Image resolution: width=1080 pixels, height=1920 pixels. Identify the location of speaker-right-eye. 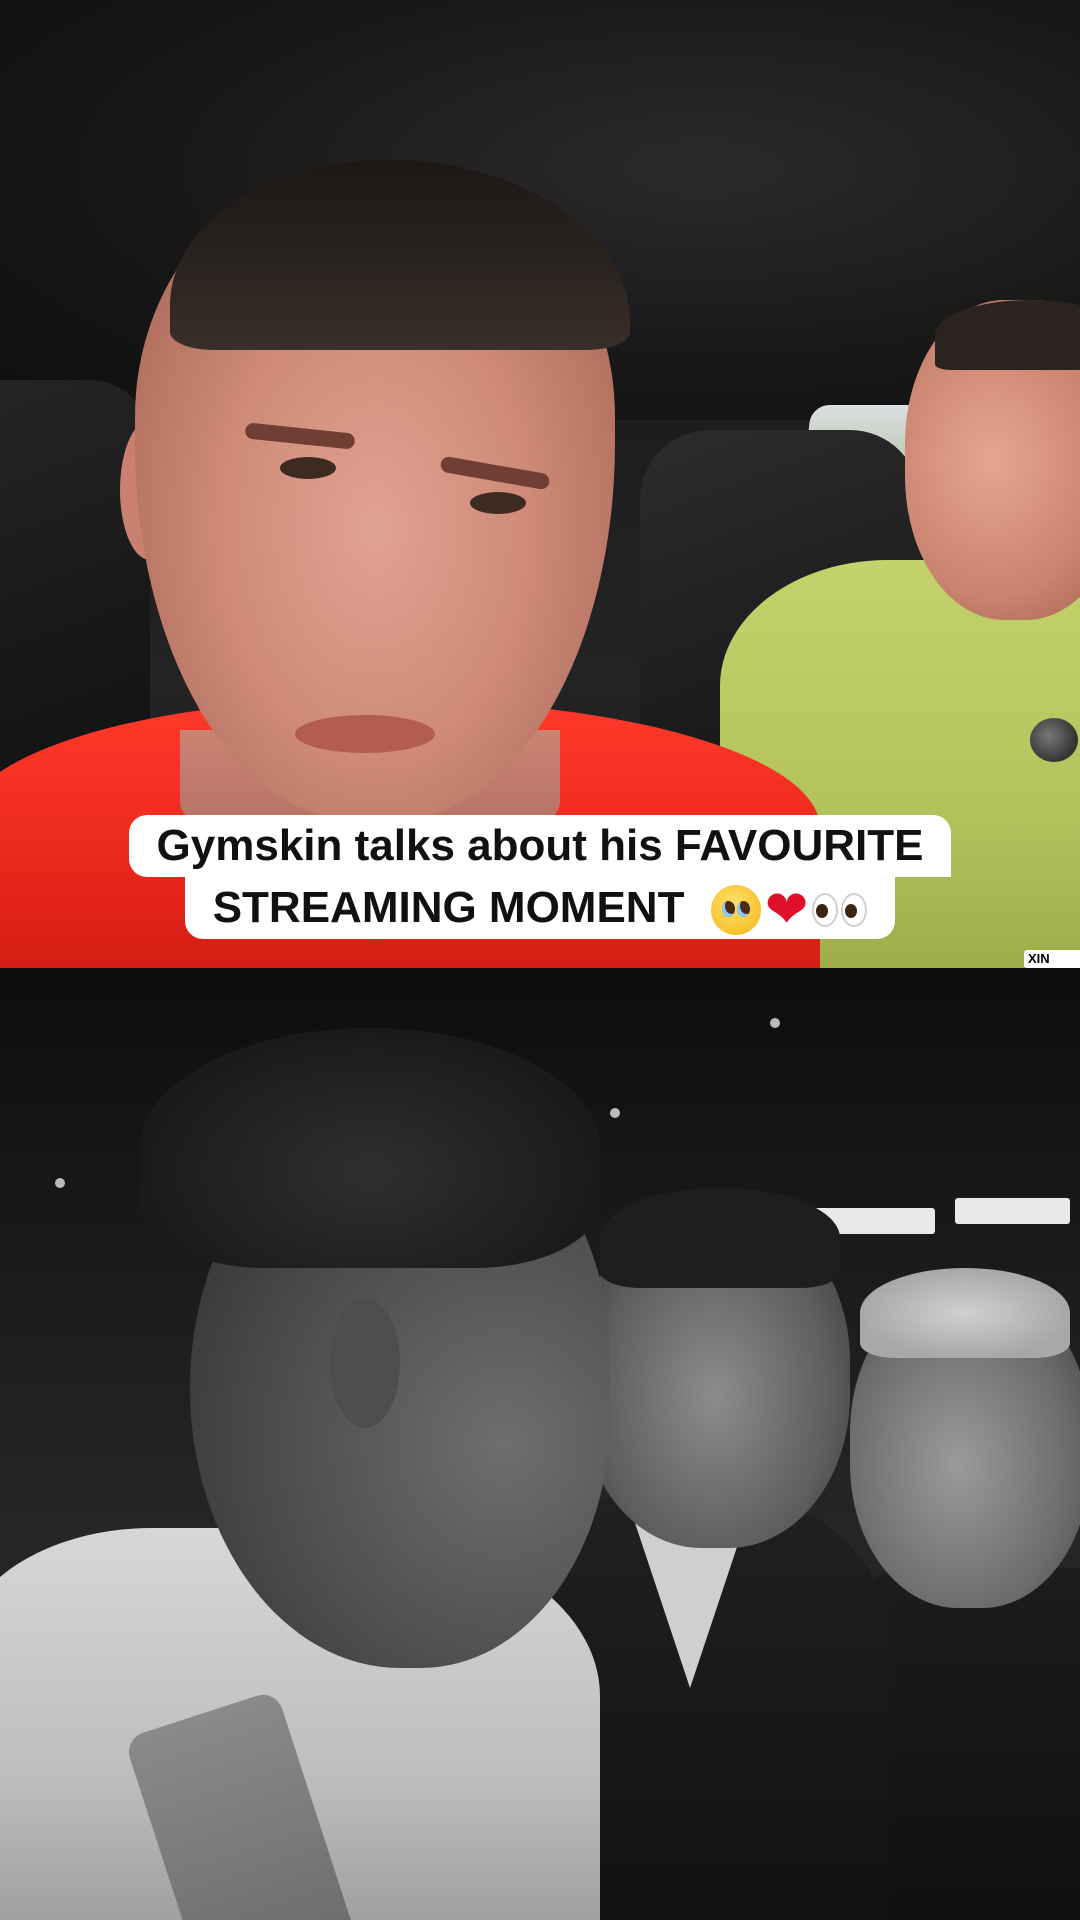
(498, 503).